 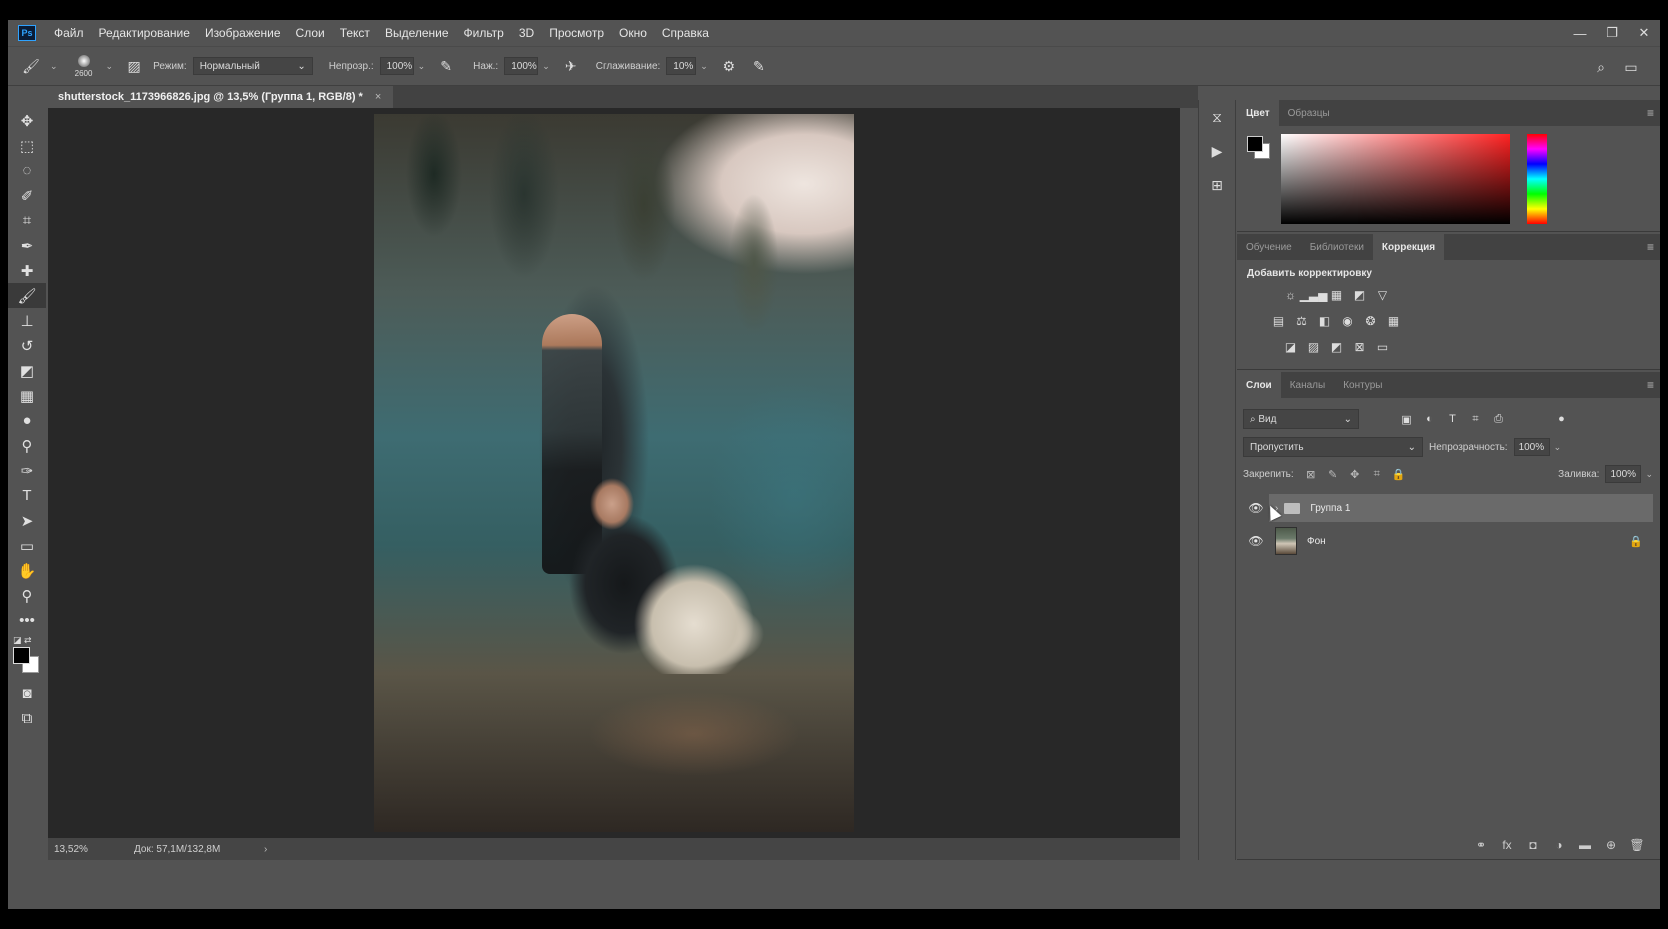 What do you see at coordinates (446, 66) in the screenshot?
I see `pressure-opacity-icon: ✎` at bounding box center [446, 66].